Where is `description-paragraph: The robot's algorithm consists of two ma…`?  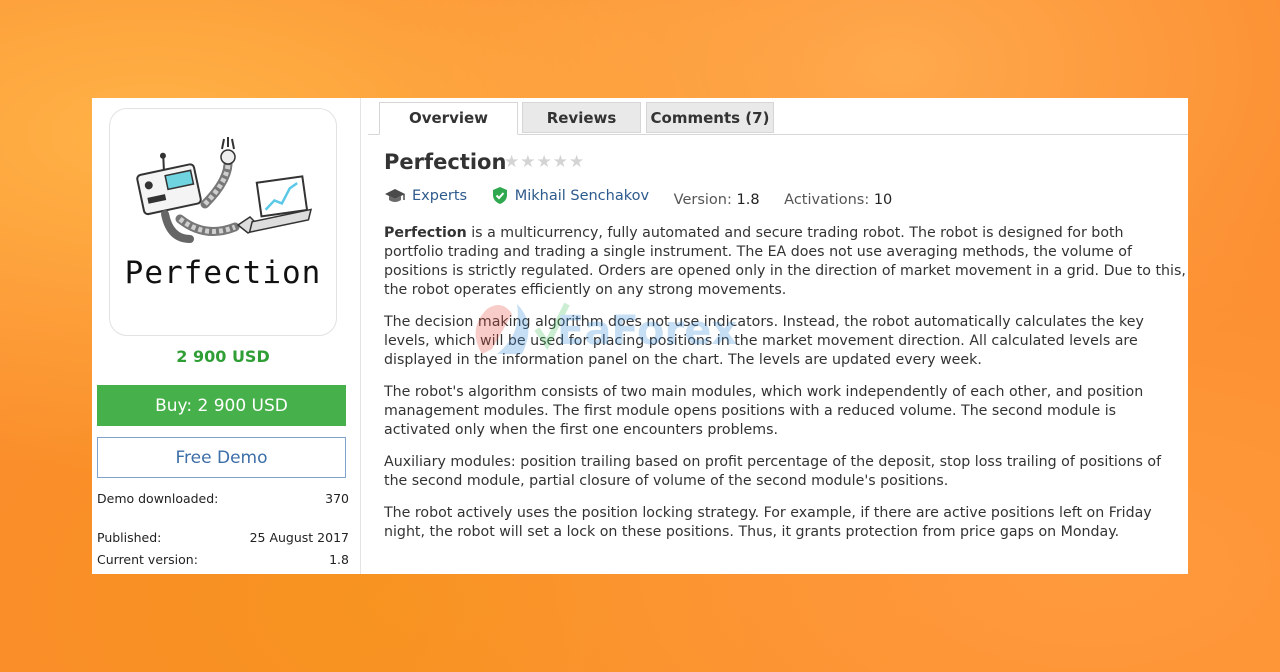
description-paragraph: The robot's algorithm consists of two ma… is located at coordinates (764, 411).